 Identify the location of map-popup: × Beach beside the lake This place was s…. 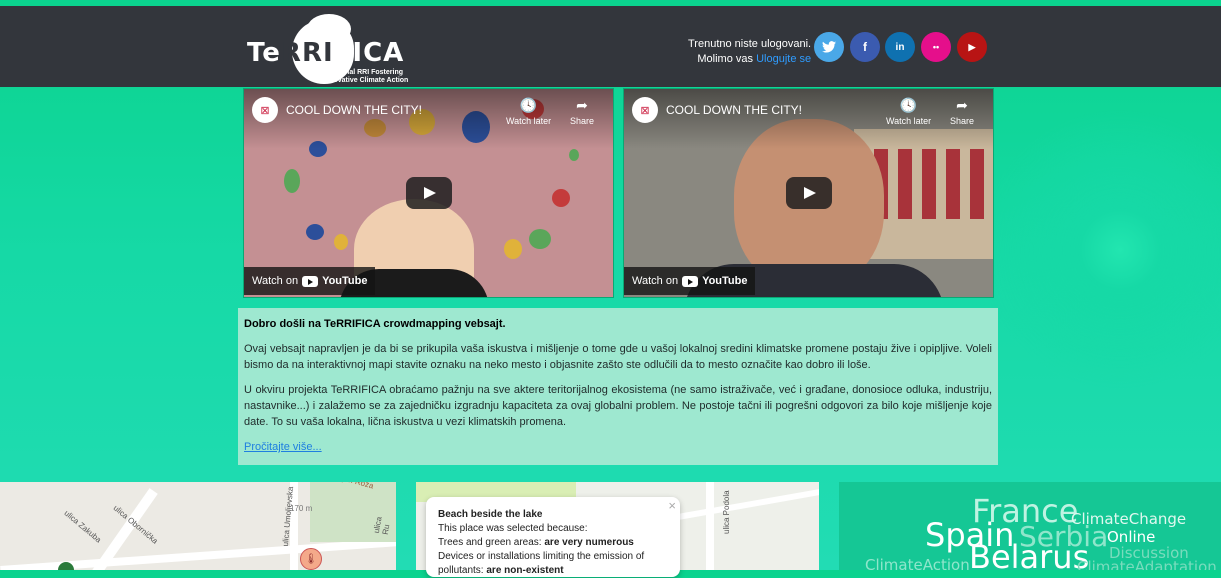
(553, 537).